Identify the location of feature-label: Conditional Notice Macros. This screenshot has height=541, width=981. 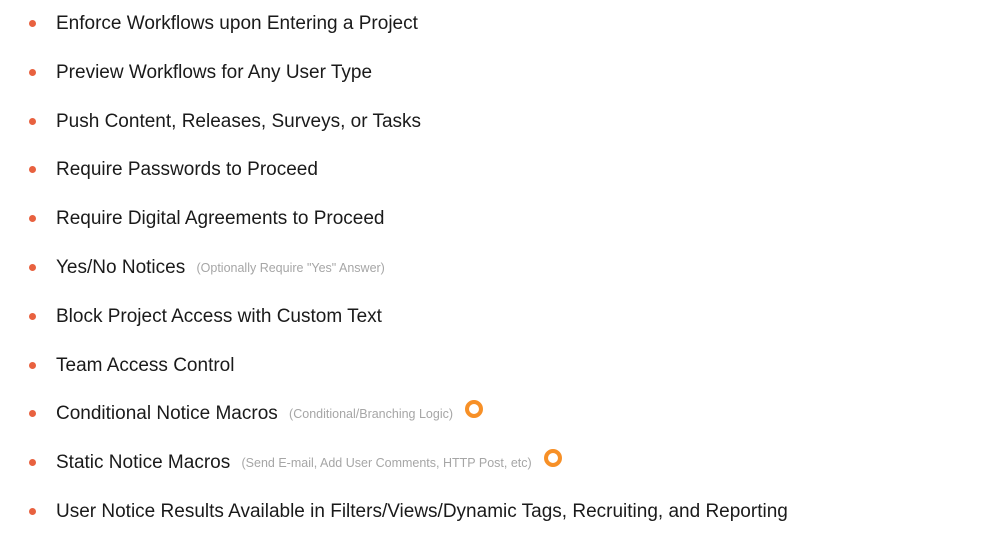
(167, 414).